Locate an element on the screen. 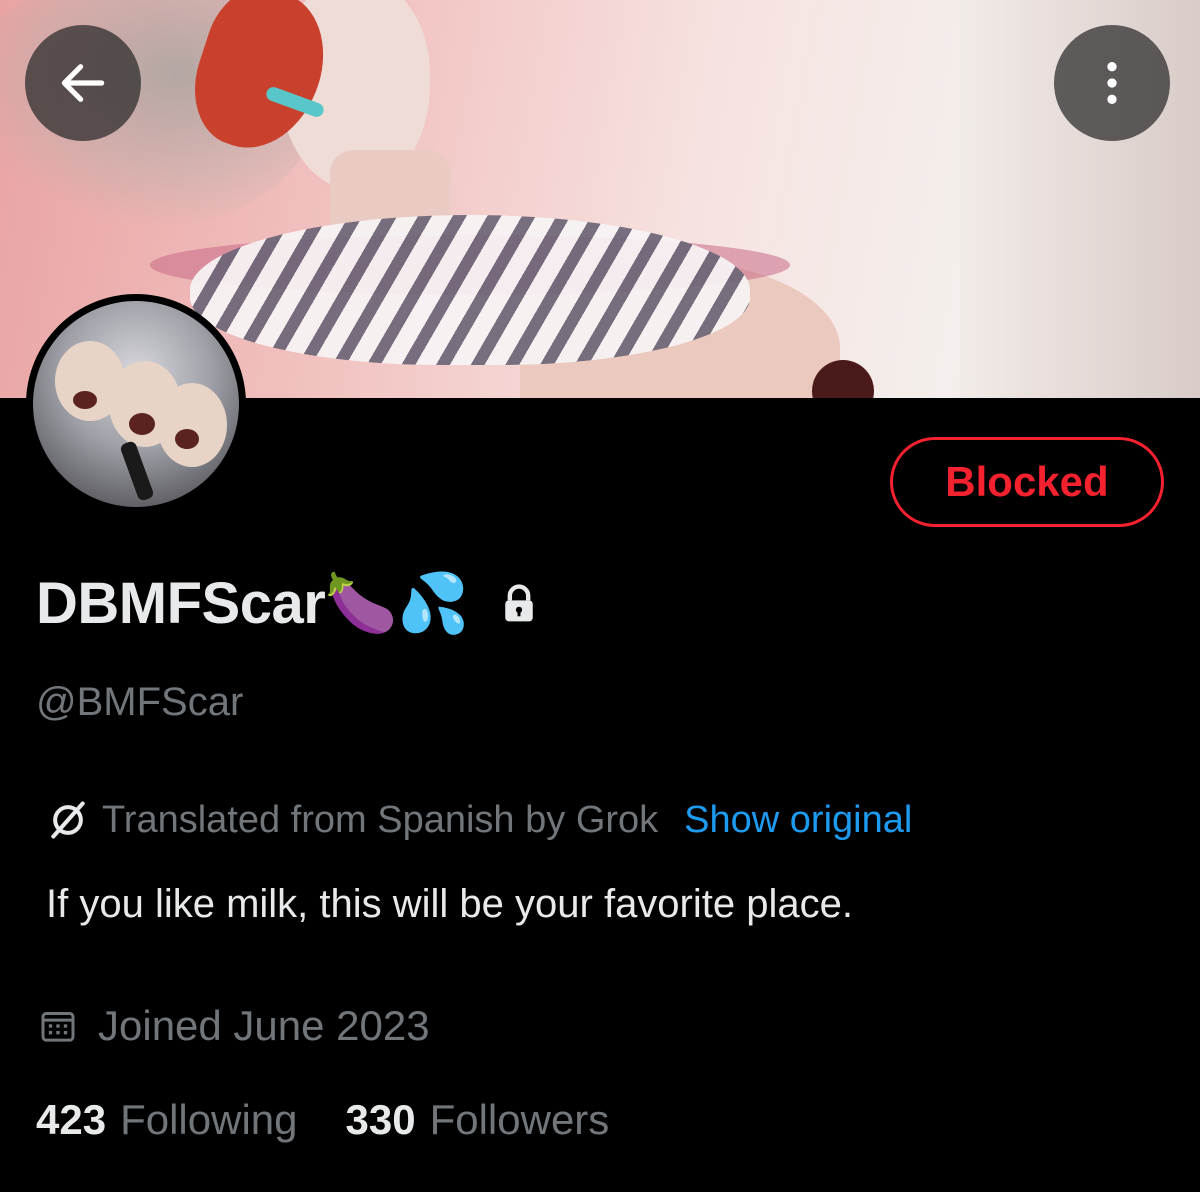  follow-stats: 423 Following 330 Followers is located at coordinates (322, 1120).